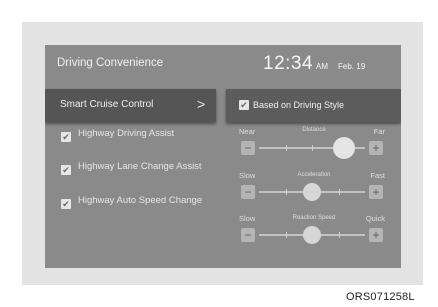  I want to click on clock: 12:34 AM Feb. 19, so click(314, 64).